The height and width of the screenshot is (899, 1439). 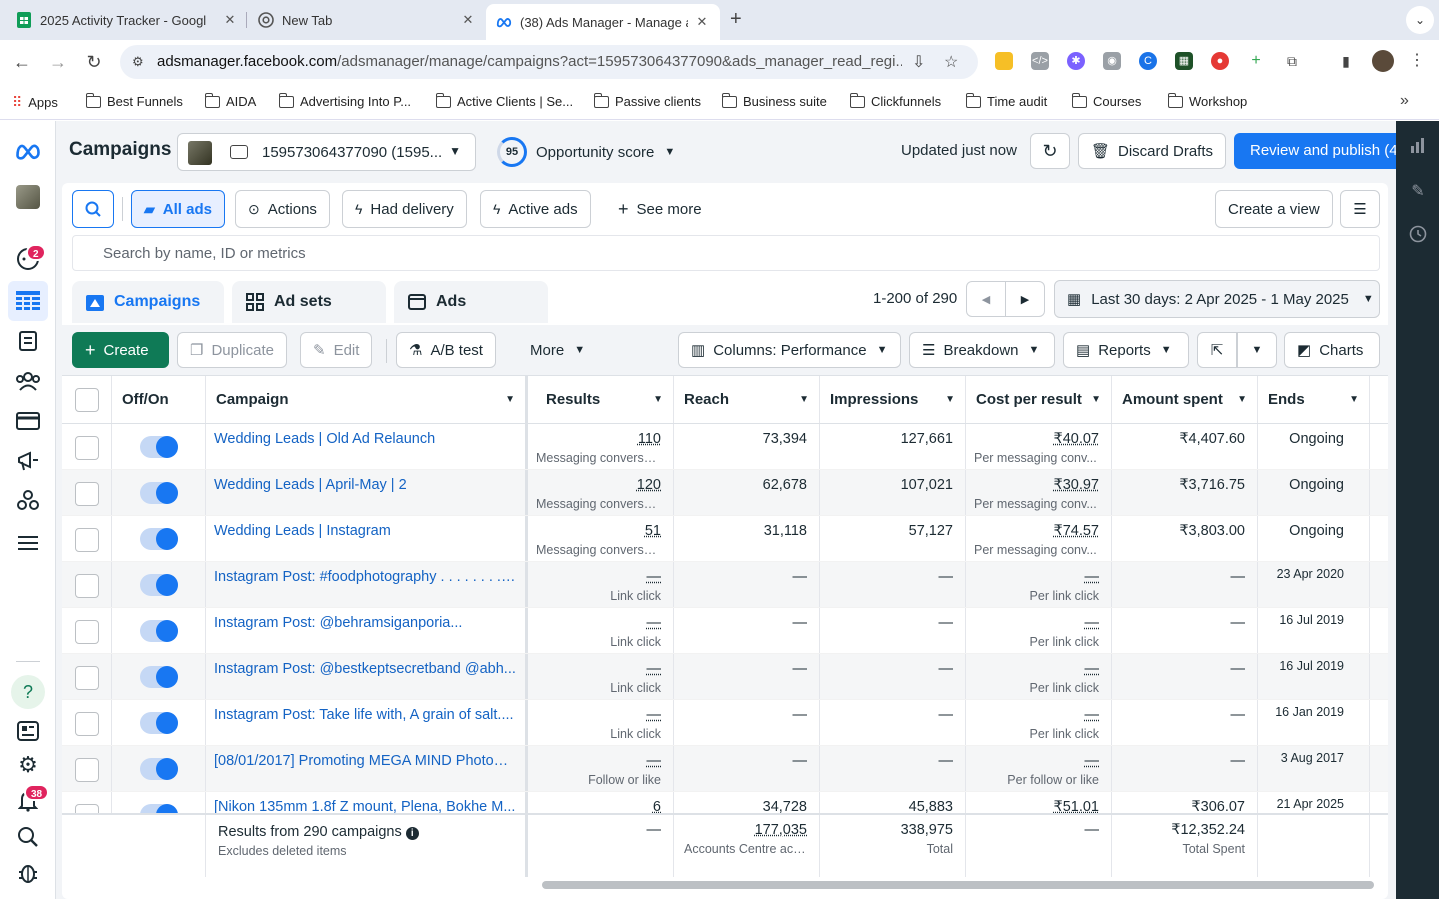 What do you see at coordinates (1126, 350) in the screenshot?
I see `reports-button: ▤ Reports ▼` at bounding box center [1126, 350].